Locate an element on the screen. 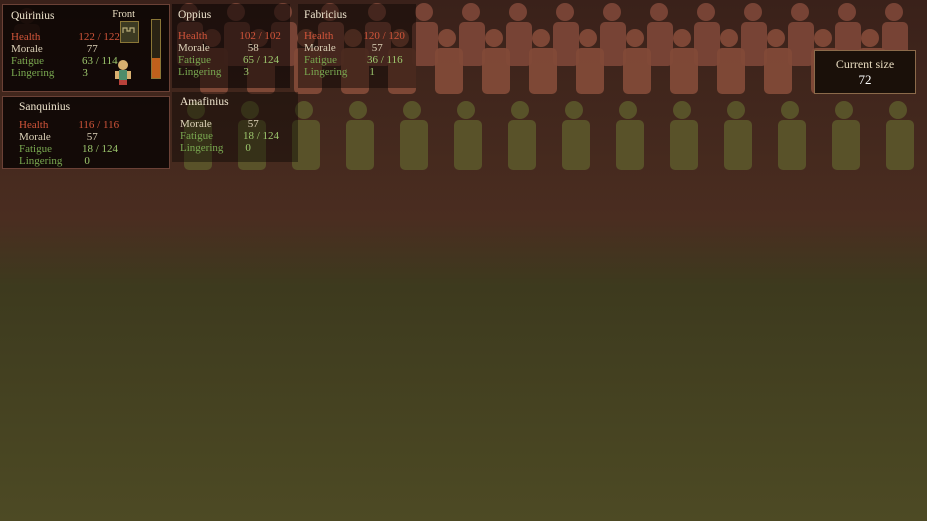  current-size-box: Current size 72 is located at coordinates (865, 72).